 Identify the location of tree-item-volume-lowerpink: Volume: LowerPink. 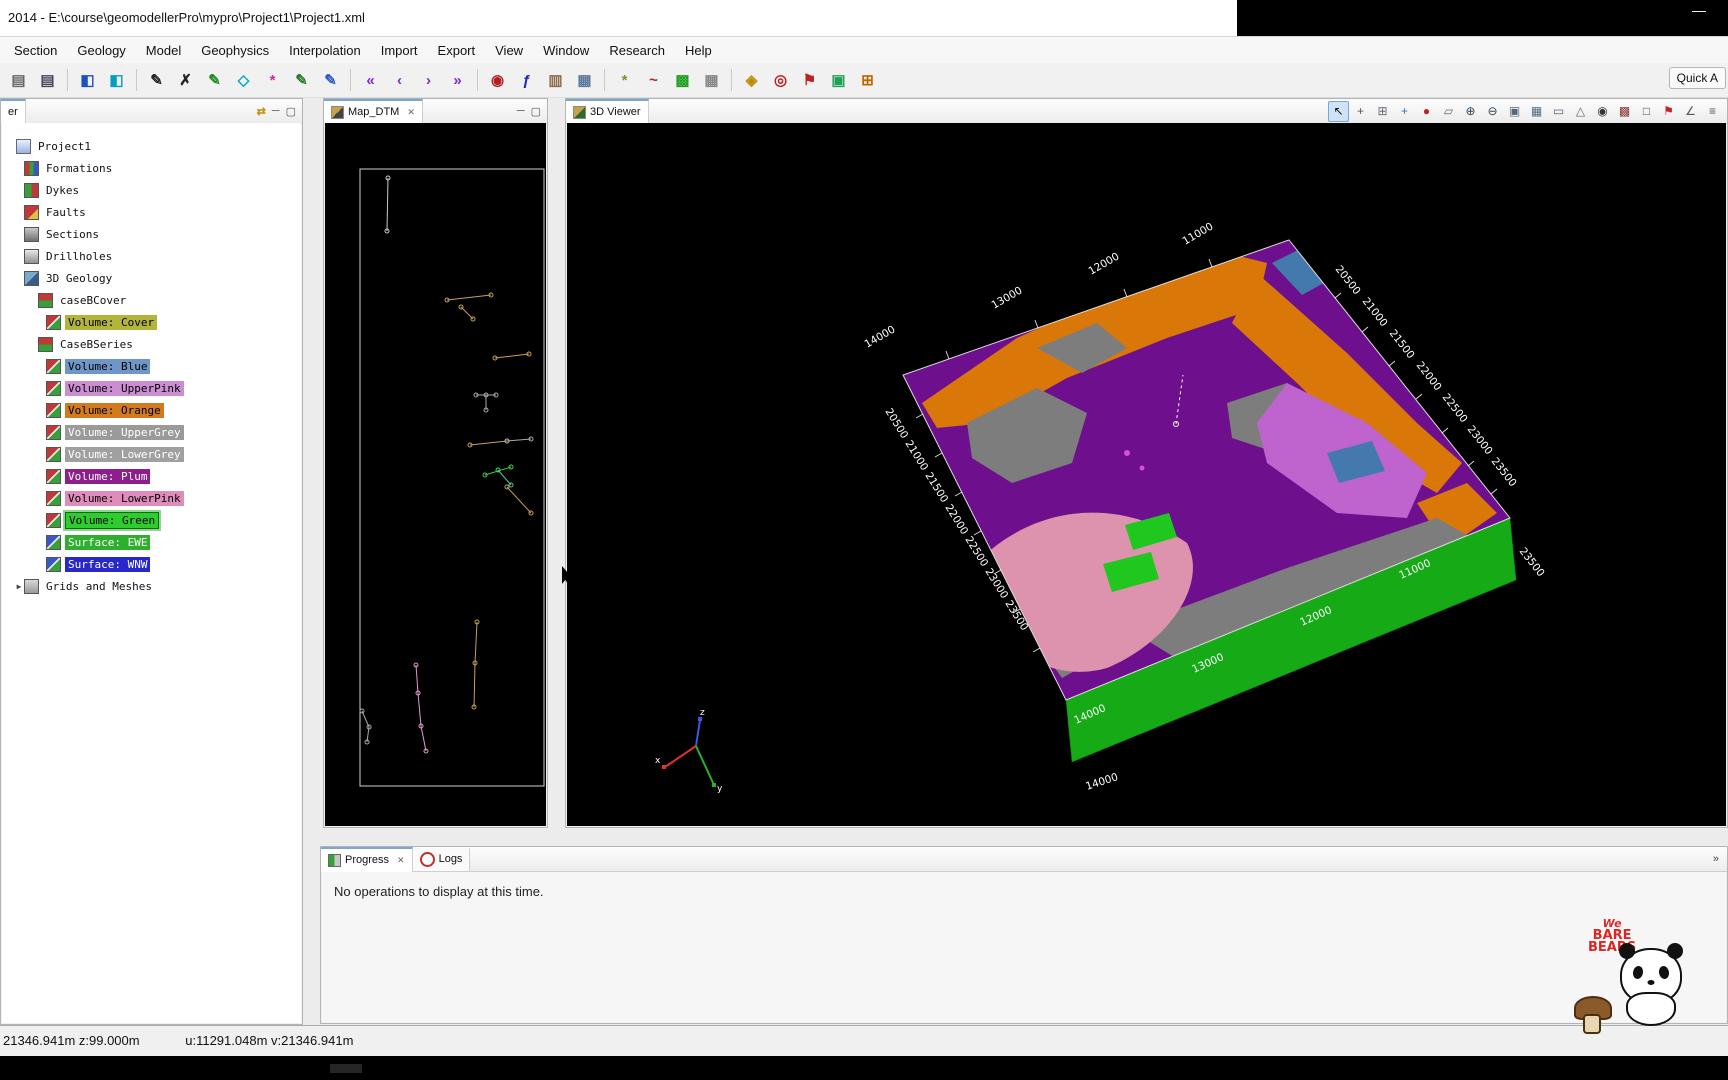
(151, 498).